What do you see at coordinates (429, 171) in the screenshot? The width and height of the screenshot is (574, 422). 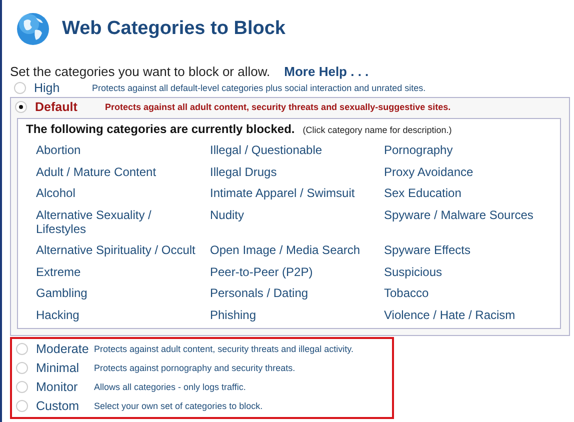 I see `category-link: Proxy Avoidance` at bounding box center [429, 171].